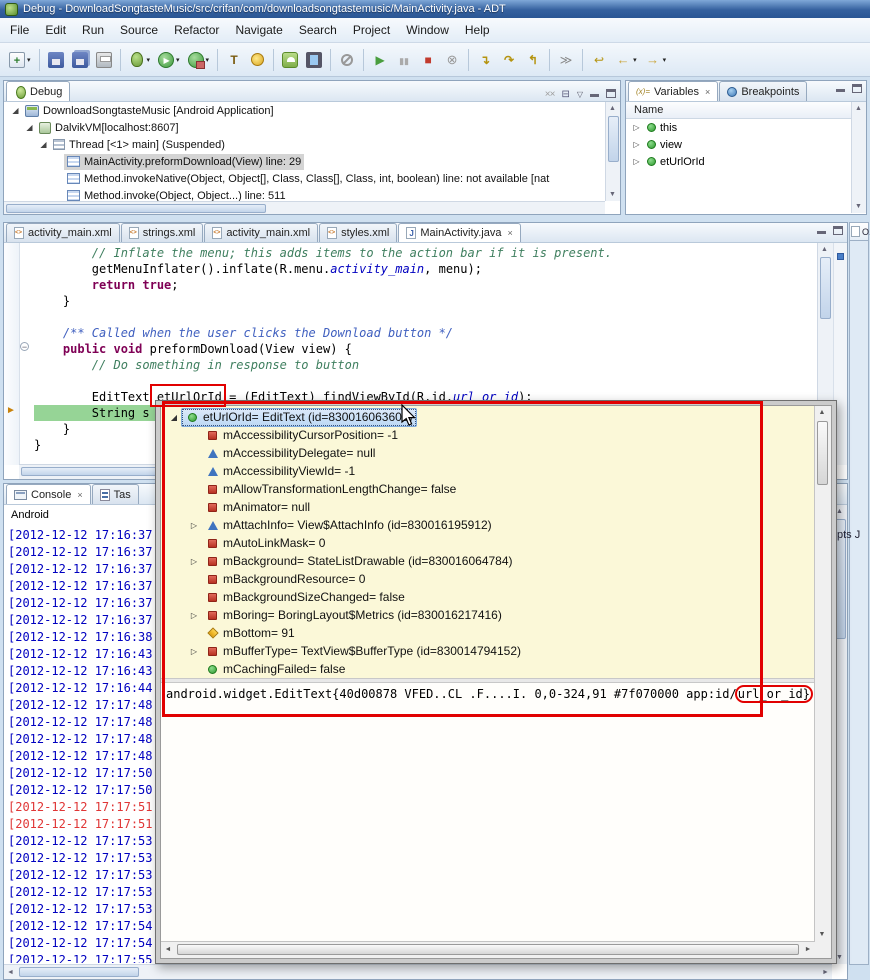 This screenshot has height=980, width=870. Describe the element at coordinates (93, 30) in the screenshot. I see `menu-run: Run` at that location.